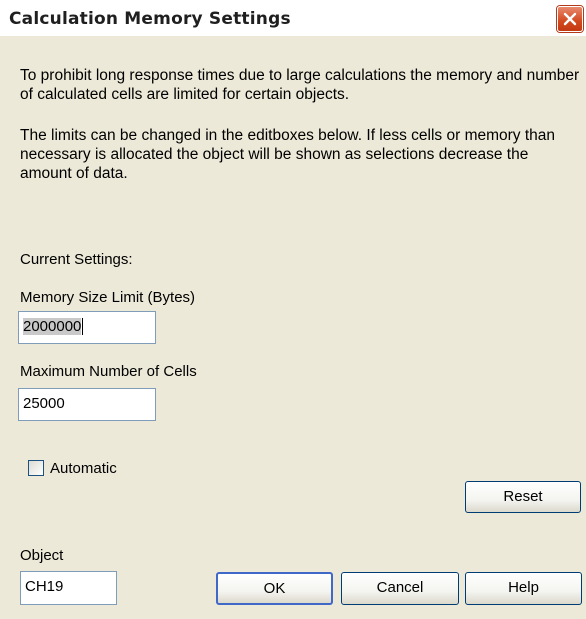  Describe the element at coordinates (76, 259) in the screenshot. I see `current-settings-heading: Current Settings:` at that location.